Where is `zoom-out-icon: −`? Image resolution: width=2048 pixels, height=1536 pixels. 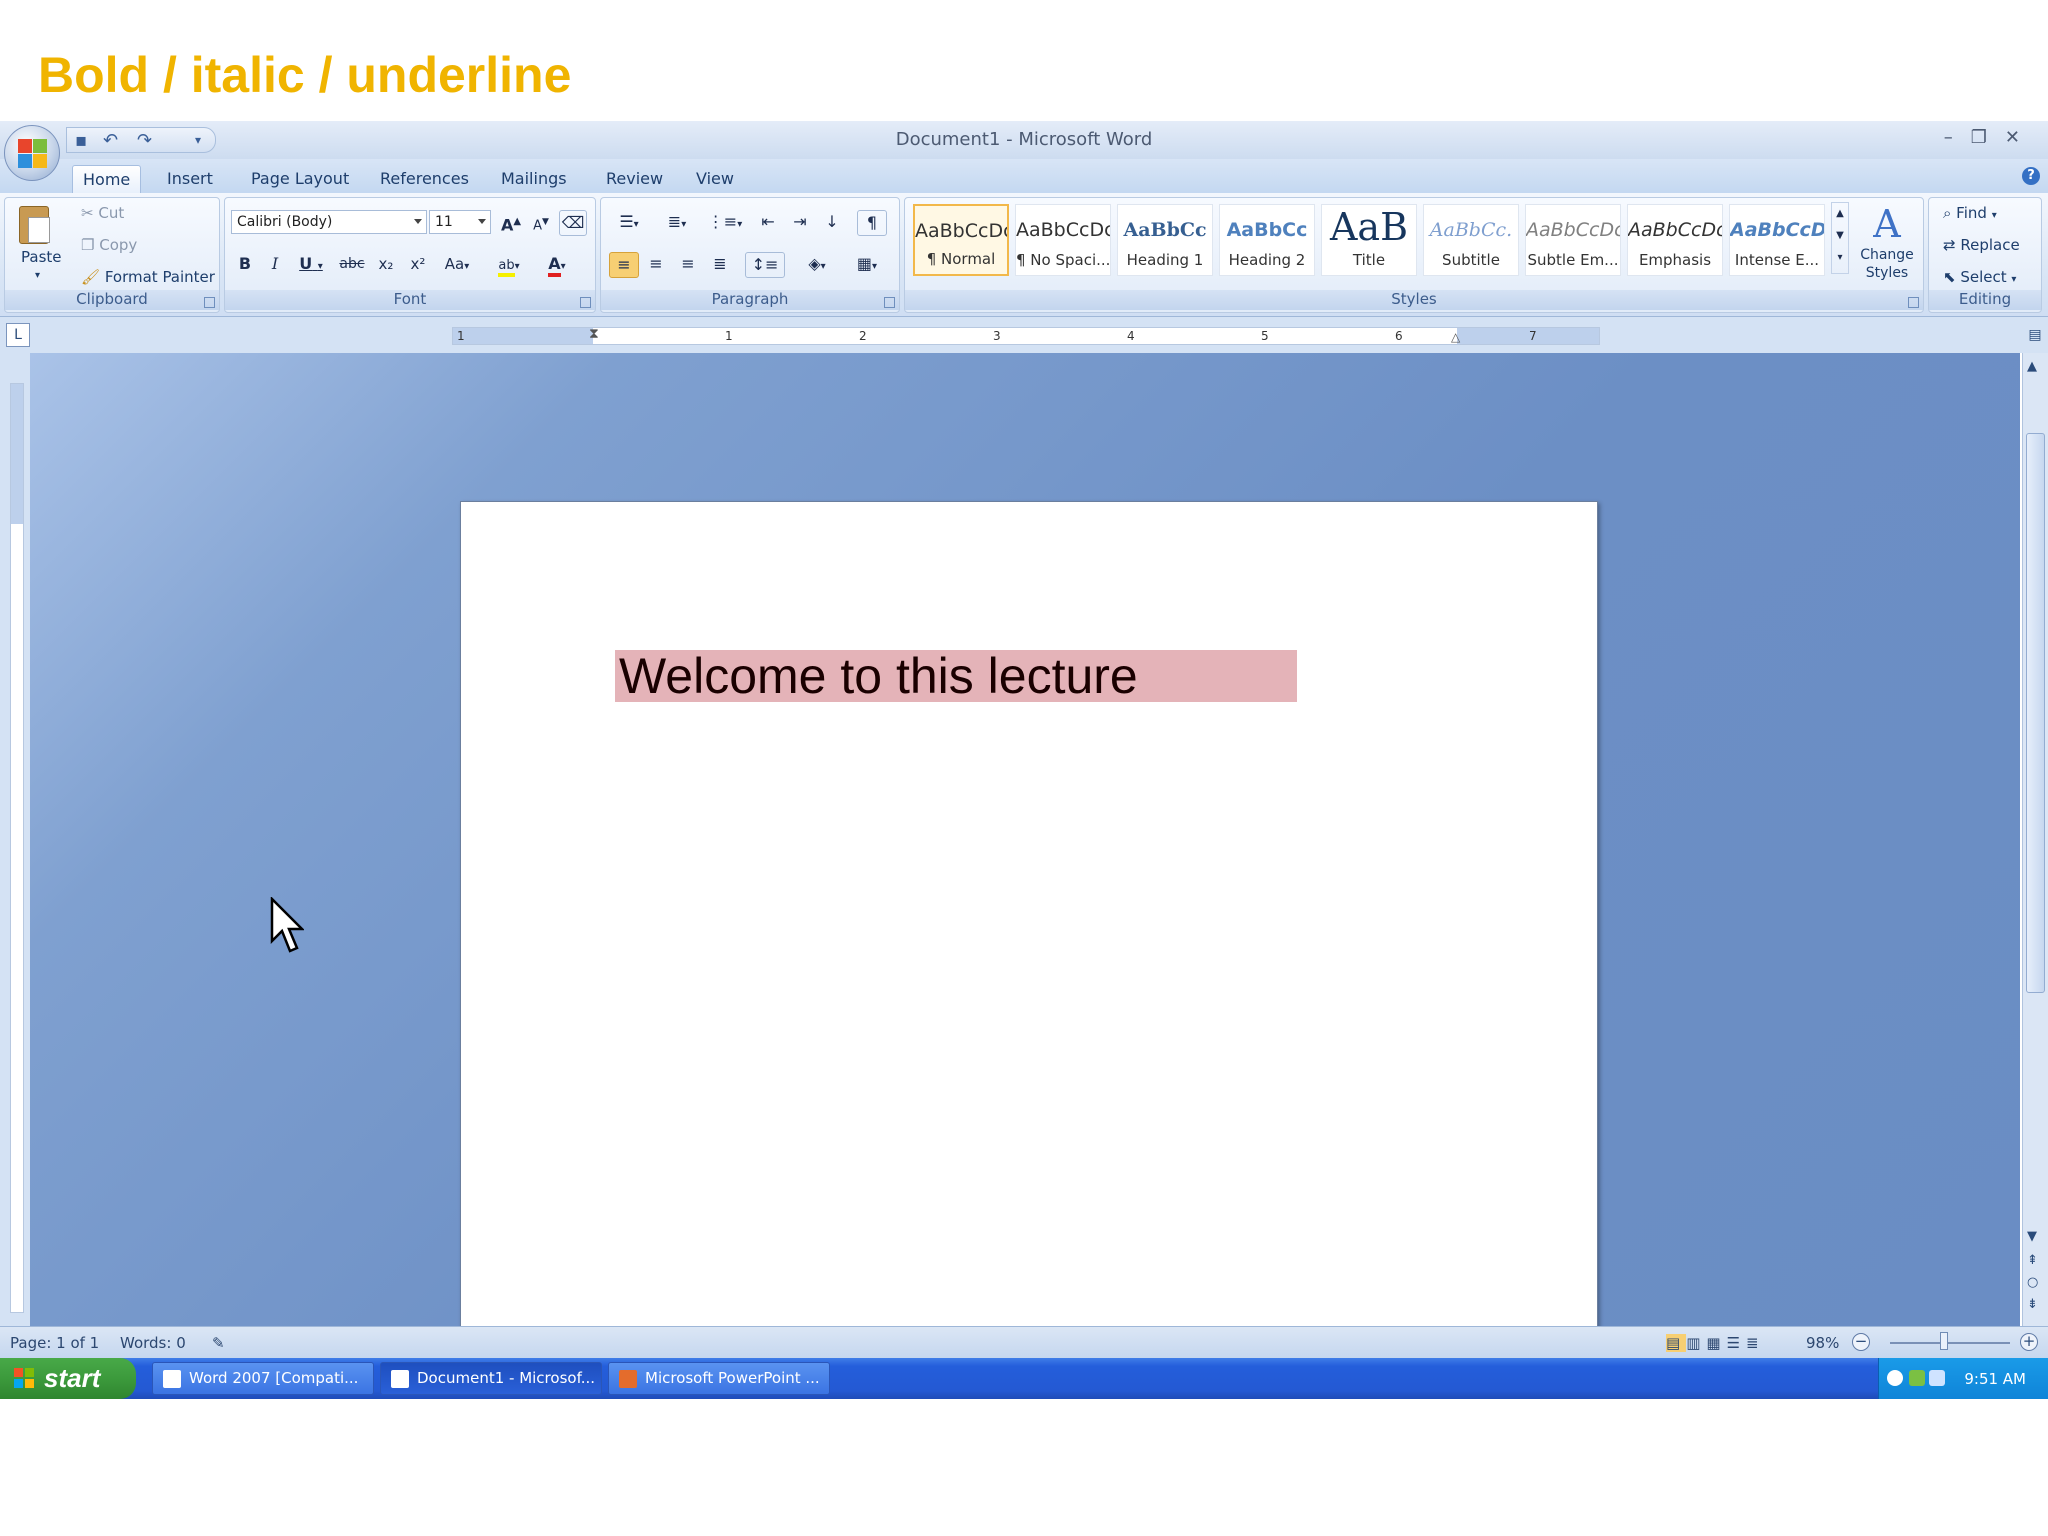
zoom-out-icon: − is located at coordinates (1861, 1342).